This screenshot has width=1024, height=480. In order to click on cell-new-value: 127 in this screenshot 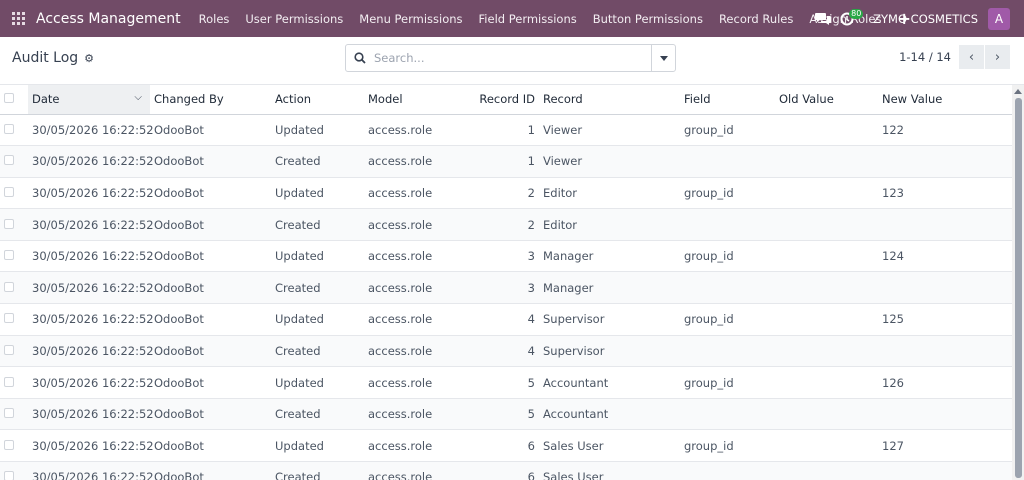, I will do `click(945, 446)`.